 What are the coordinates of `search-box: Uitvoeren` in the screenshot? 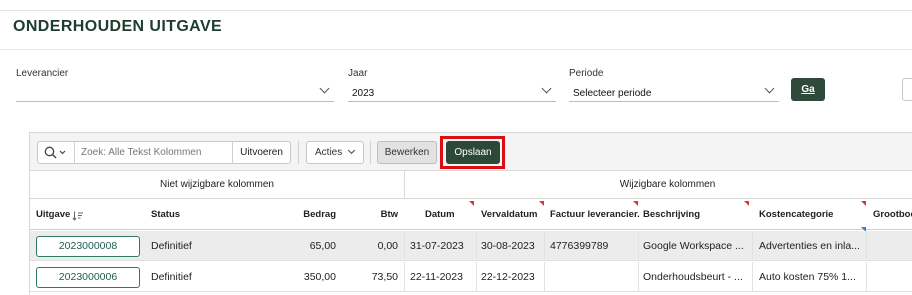 It's located at (164, 152).